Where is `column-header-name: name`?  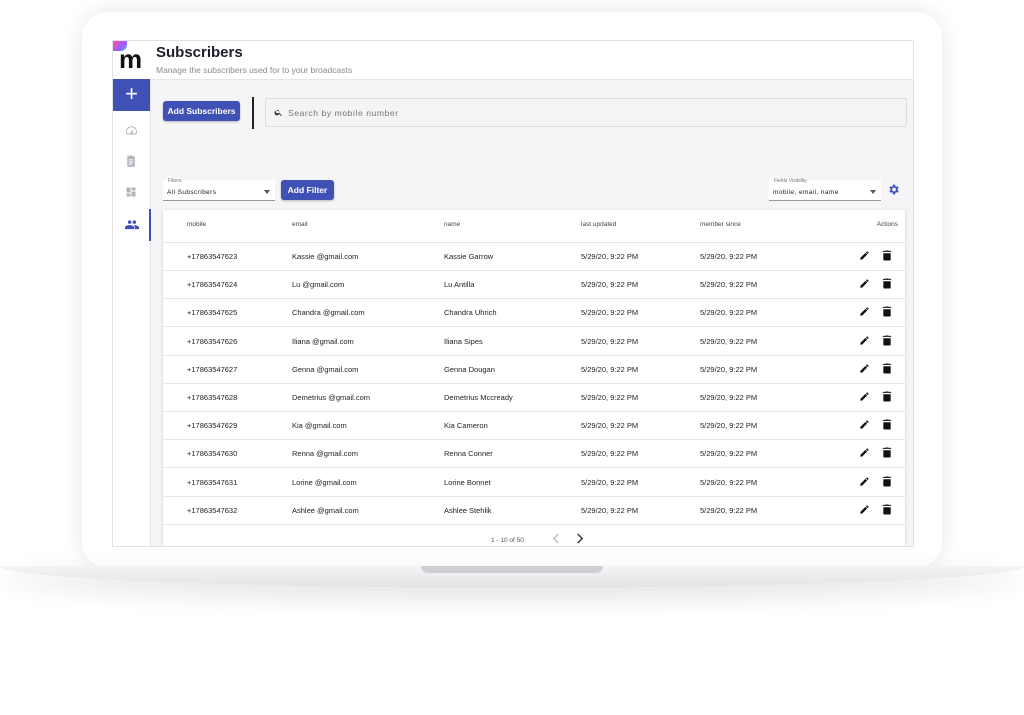
column-header-name: name is located at coordinates (452, 224).